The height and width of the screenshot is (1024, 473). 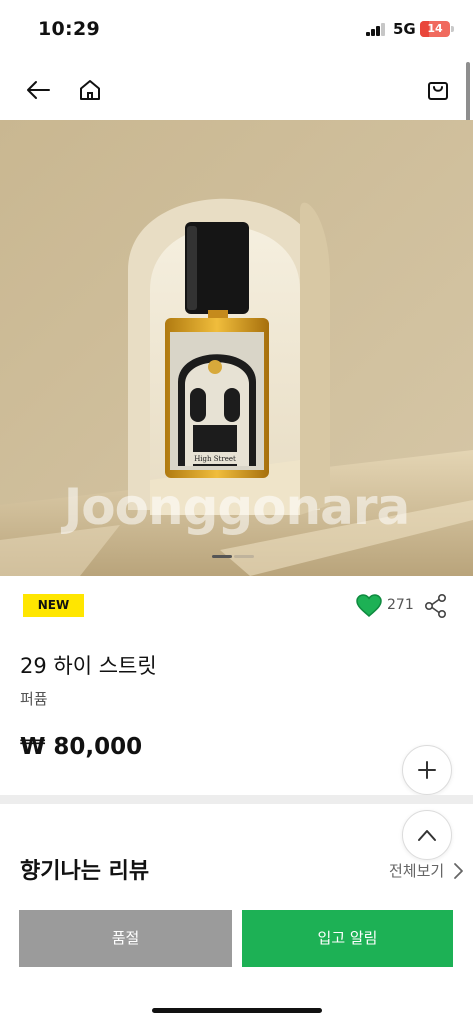 I want to click on status-time: 10:29, so click(x=69, y=29).